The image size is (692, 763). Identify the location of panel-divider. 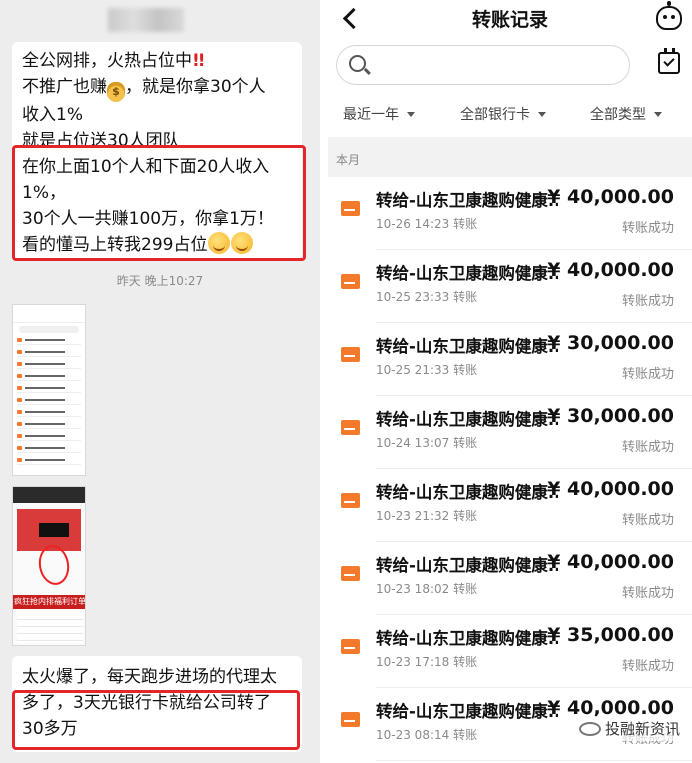
(324, 381).